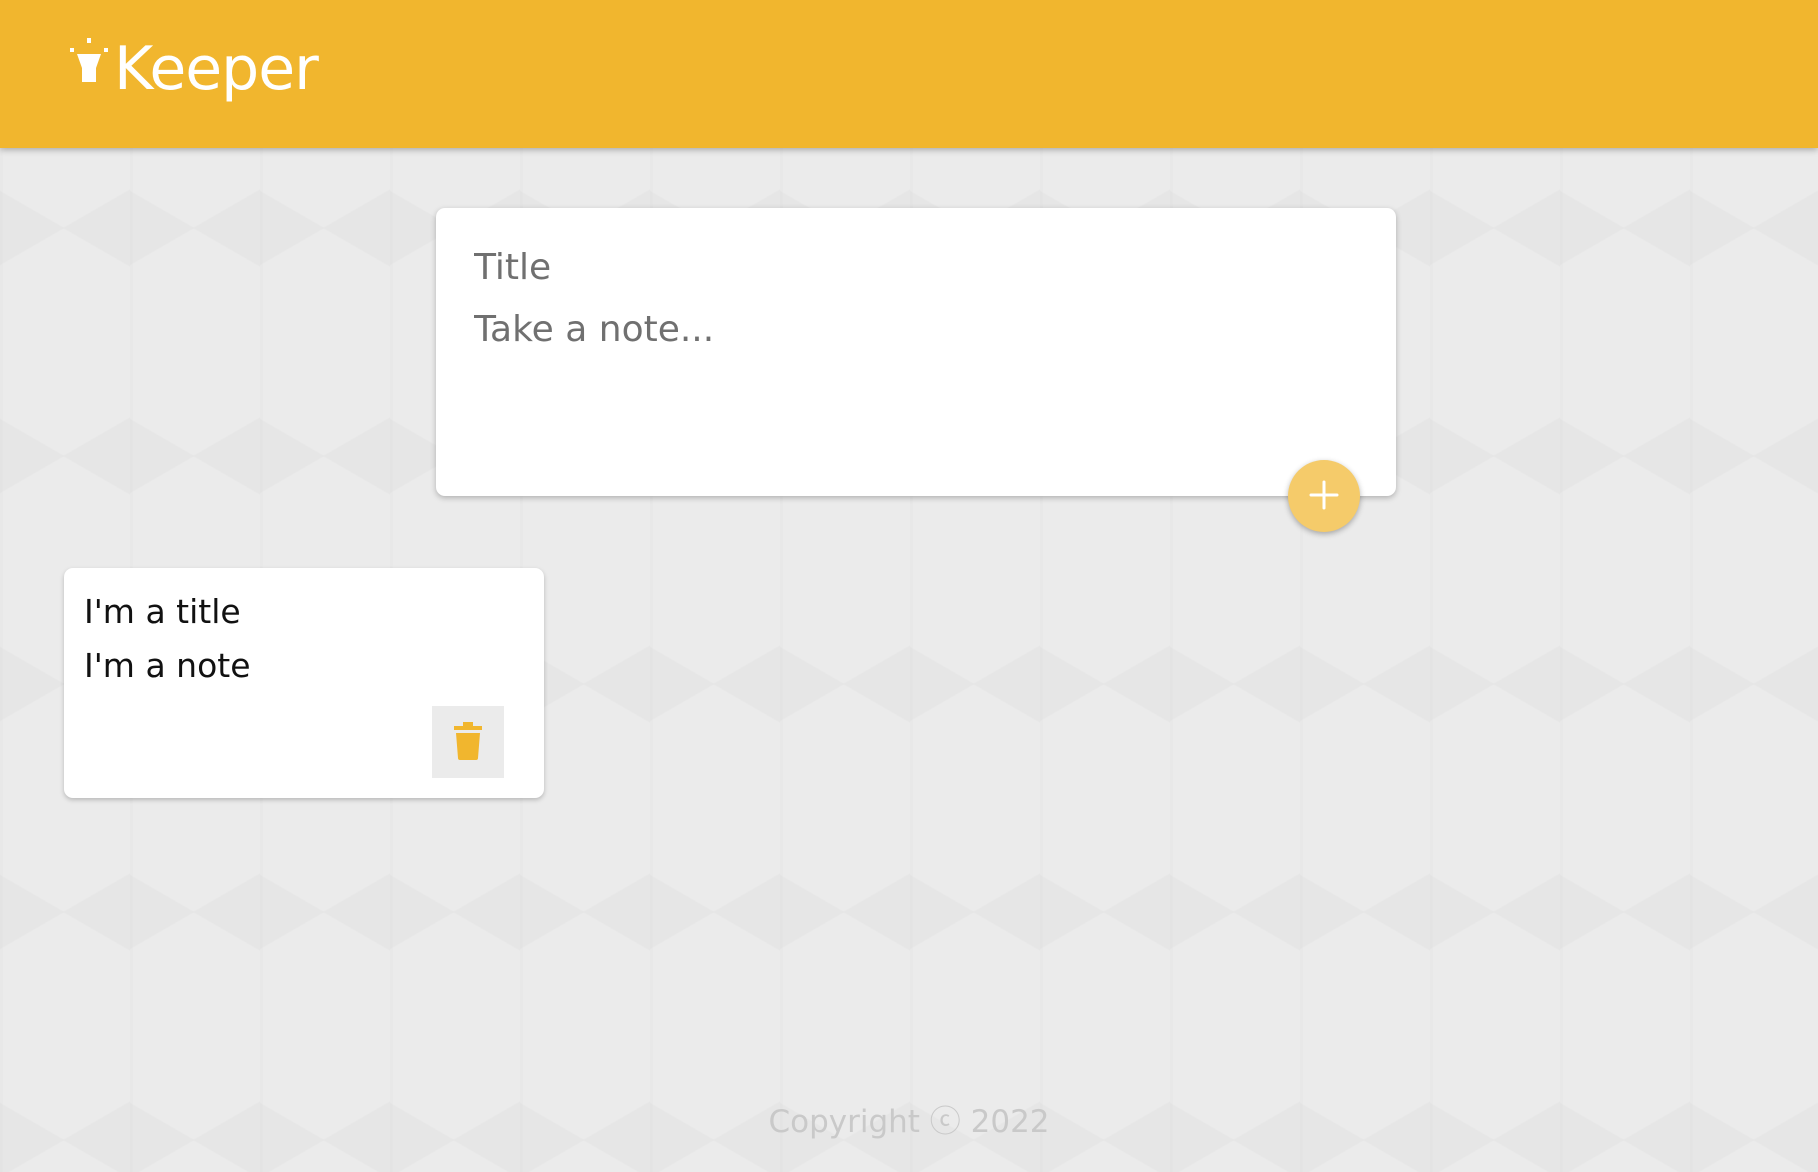  What do you see at coordinates (162, 611) in the screenshot?
I see `note-title: I'm a title` at bounding box center [162, 611].